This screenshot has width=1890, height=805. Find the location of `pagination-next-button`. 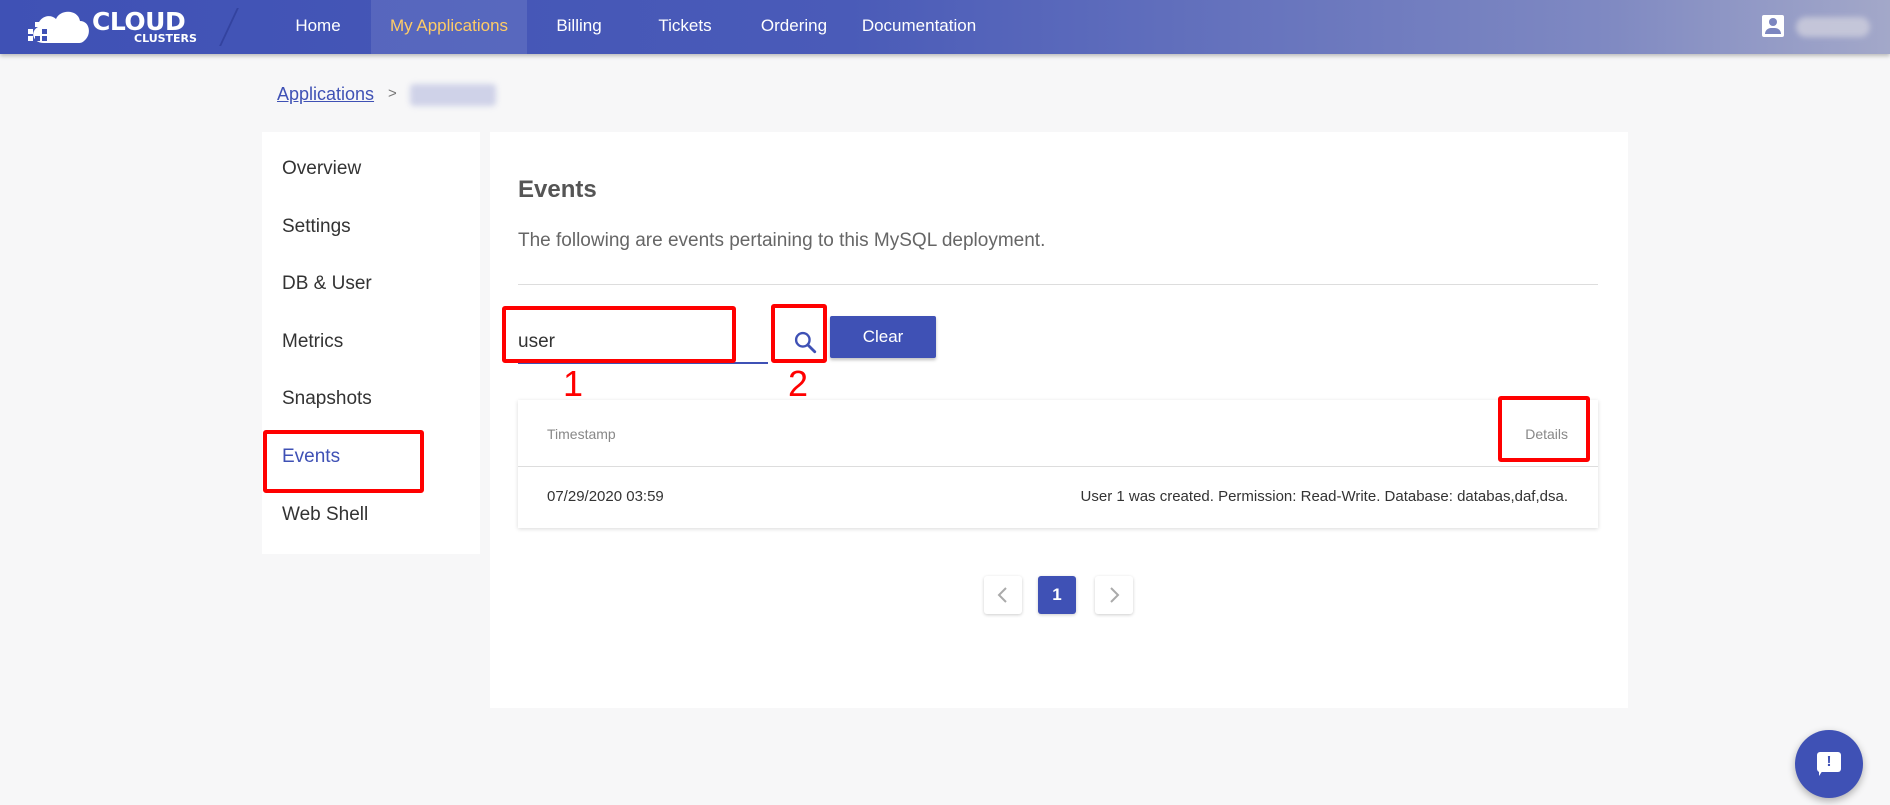

pagination-next-button is located at coordinates (1114, 595).